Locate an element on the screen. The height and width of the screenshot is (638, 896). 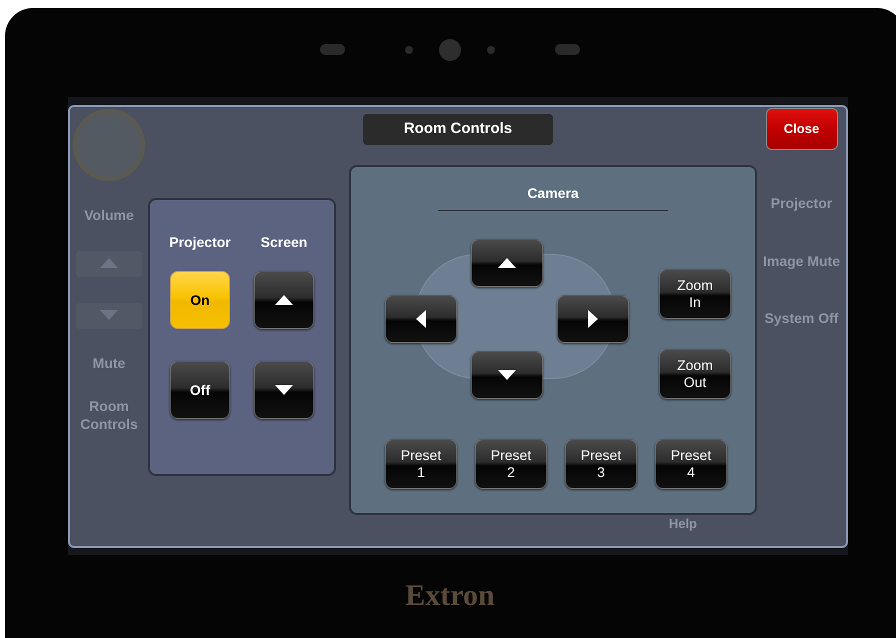
pan-up-button is located at coordinates (507, 263).